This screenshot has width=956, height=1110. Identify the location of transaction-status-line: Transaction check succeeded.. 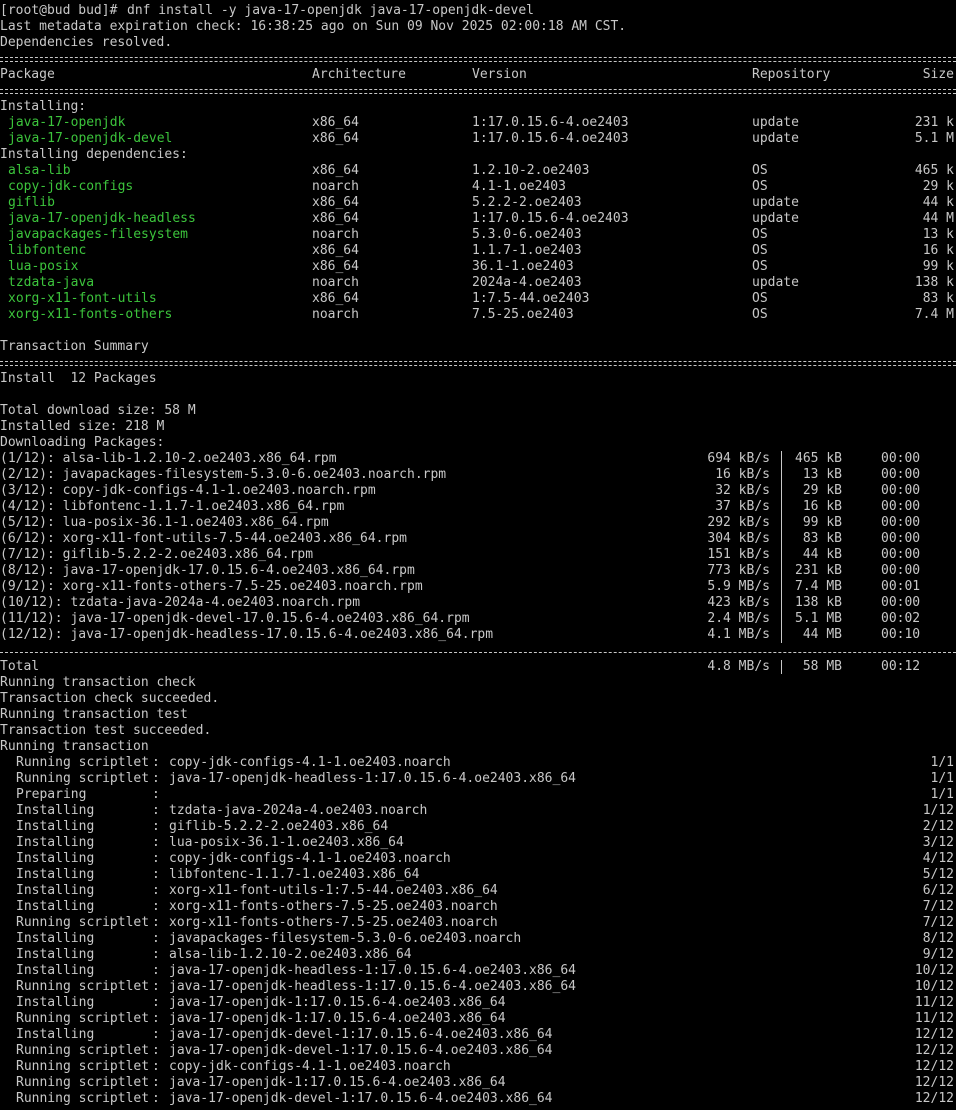
(110, 698).